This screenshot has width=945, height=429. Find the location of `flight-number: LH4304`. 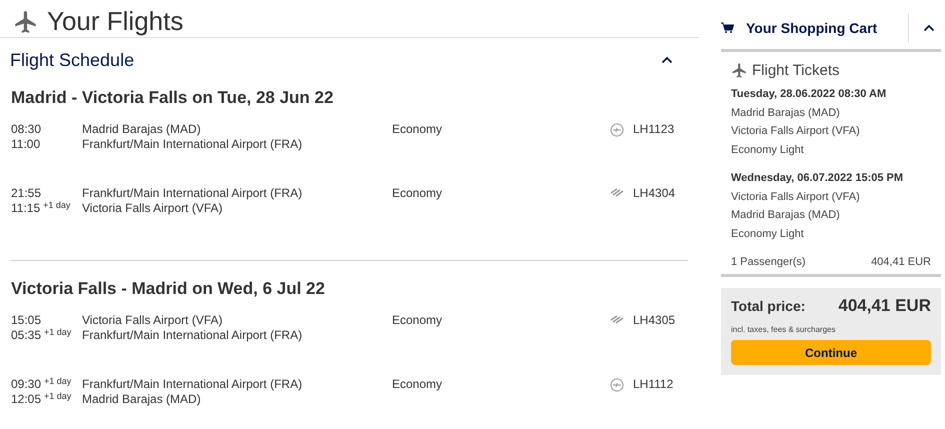

flight-number: LH4304 is located at coordinates (654, 193).